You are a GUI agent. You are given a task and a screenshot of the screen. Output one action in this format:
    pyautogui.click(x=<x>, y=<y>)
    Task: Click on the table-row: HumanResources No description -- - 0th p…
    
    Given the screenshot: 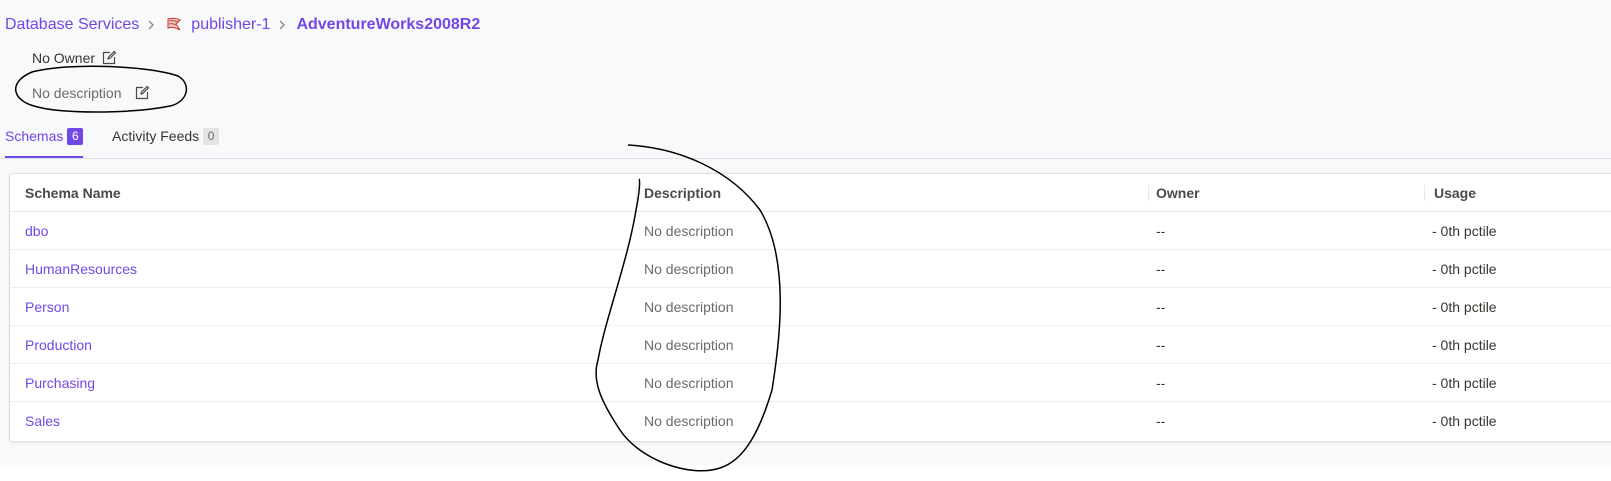 What is the action you would take?
    pyautogui.click(x=810, y=268)
    